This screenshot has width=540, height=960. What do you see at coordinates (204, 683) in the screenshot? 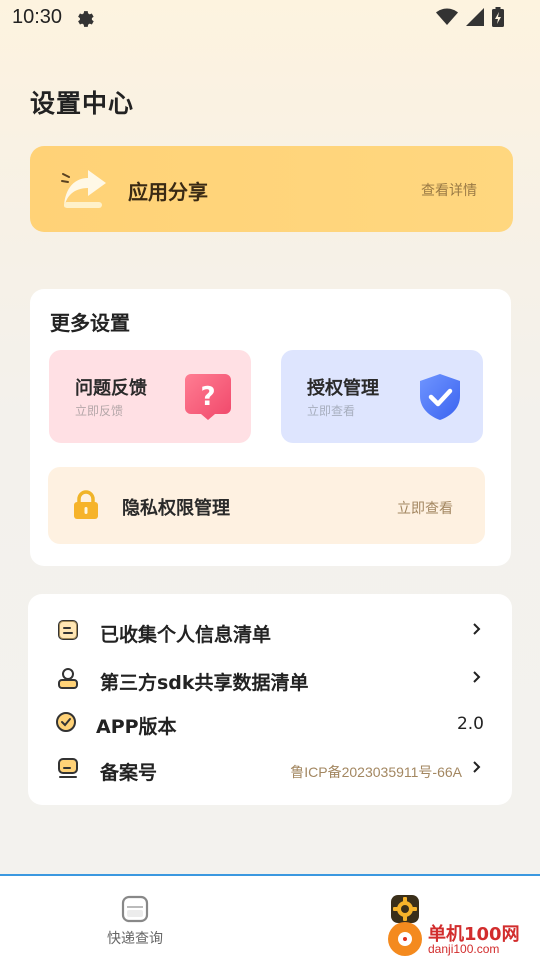
I see `list-item-label: 第三方sdk共享数据清单` at bounding box center [204, 683].